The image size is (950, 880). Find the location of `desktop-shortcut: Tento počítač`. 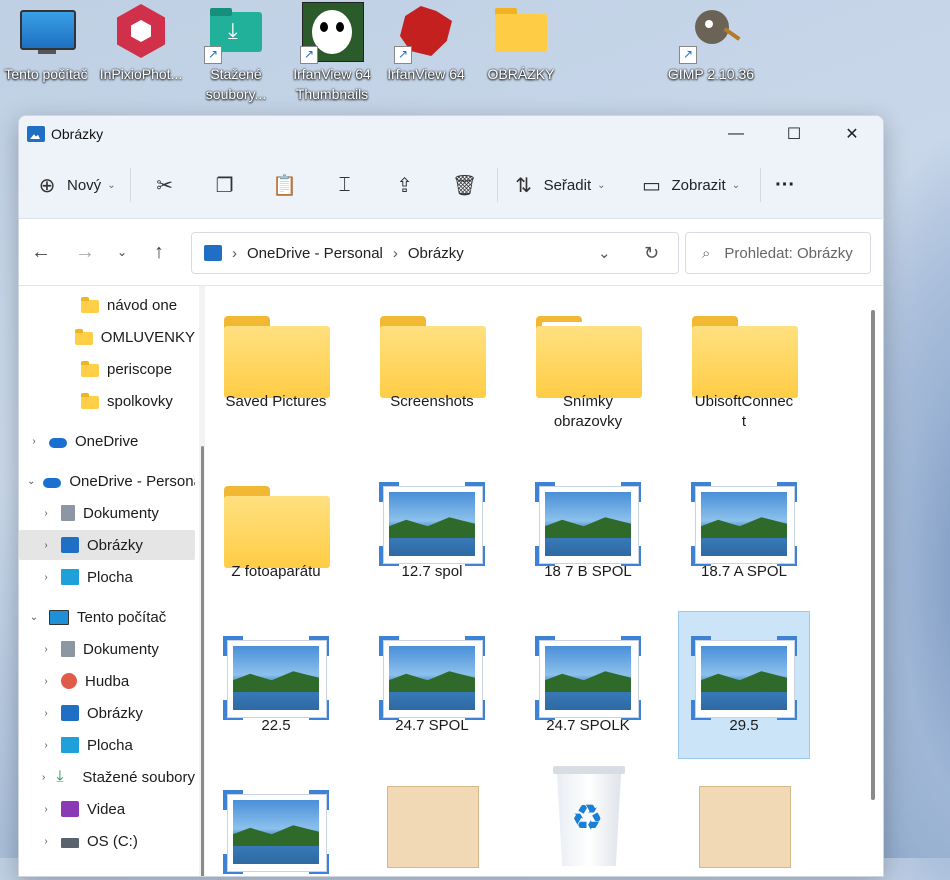

desktop-shortcut: Tento počítač is located at coordinates (46, 55).